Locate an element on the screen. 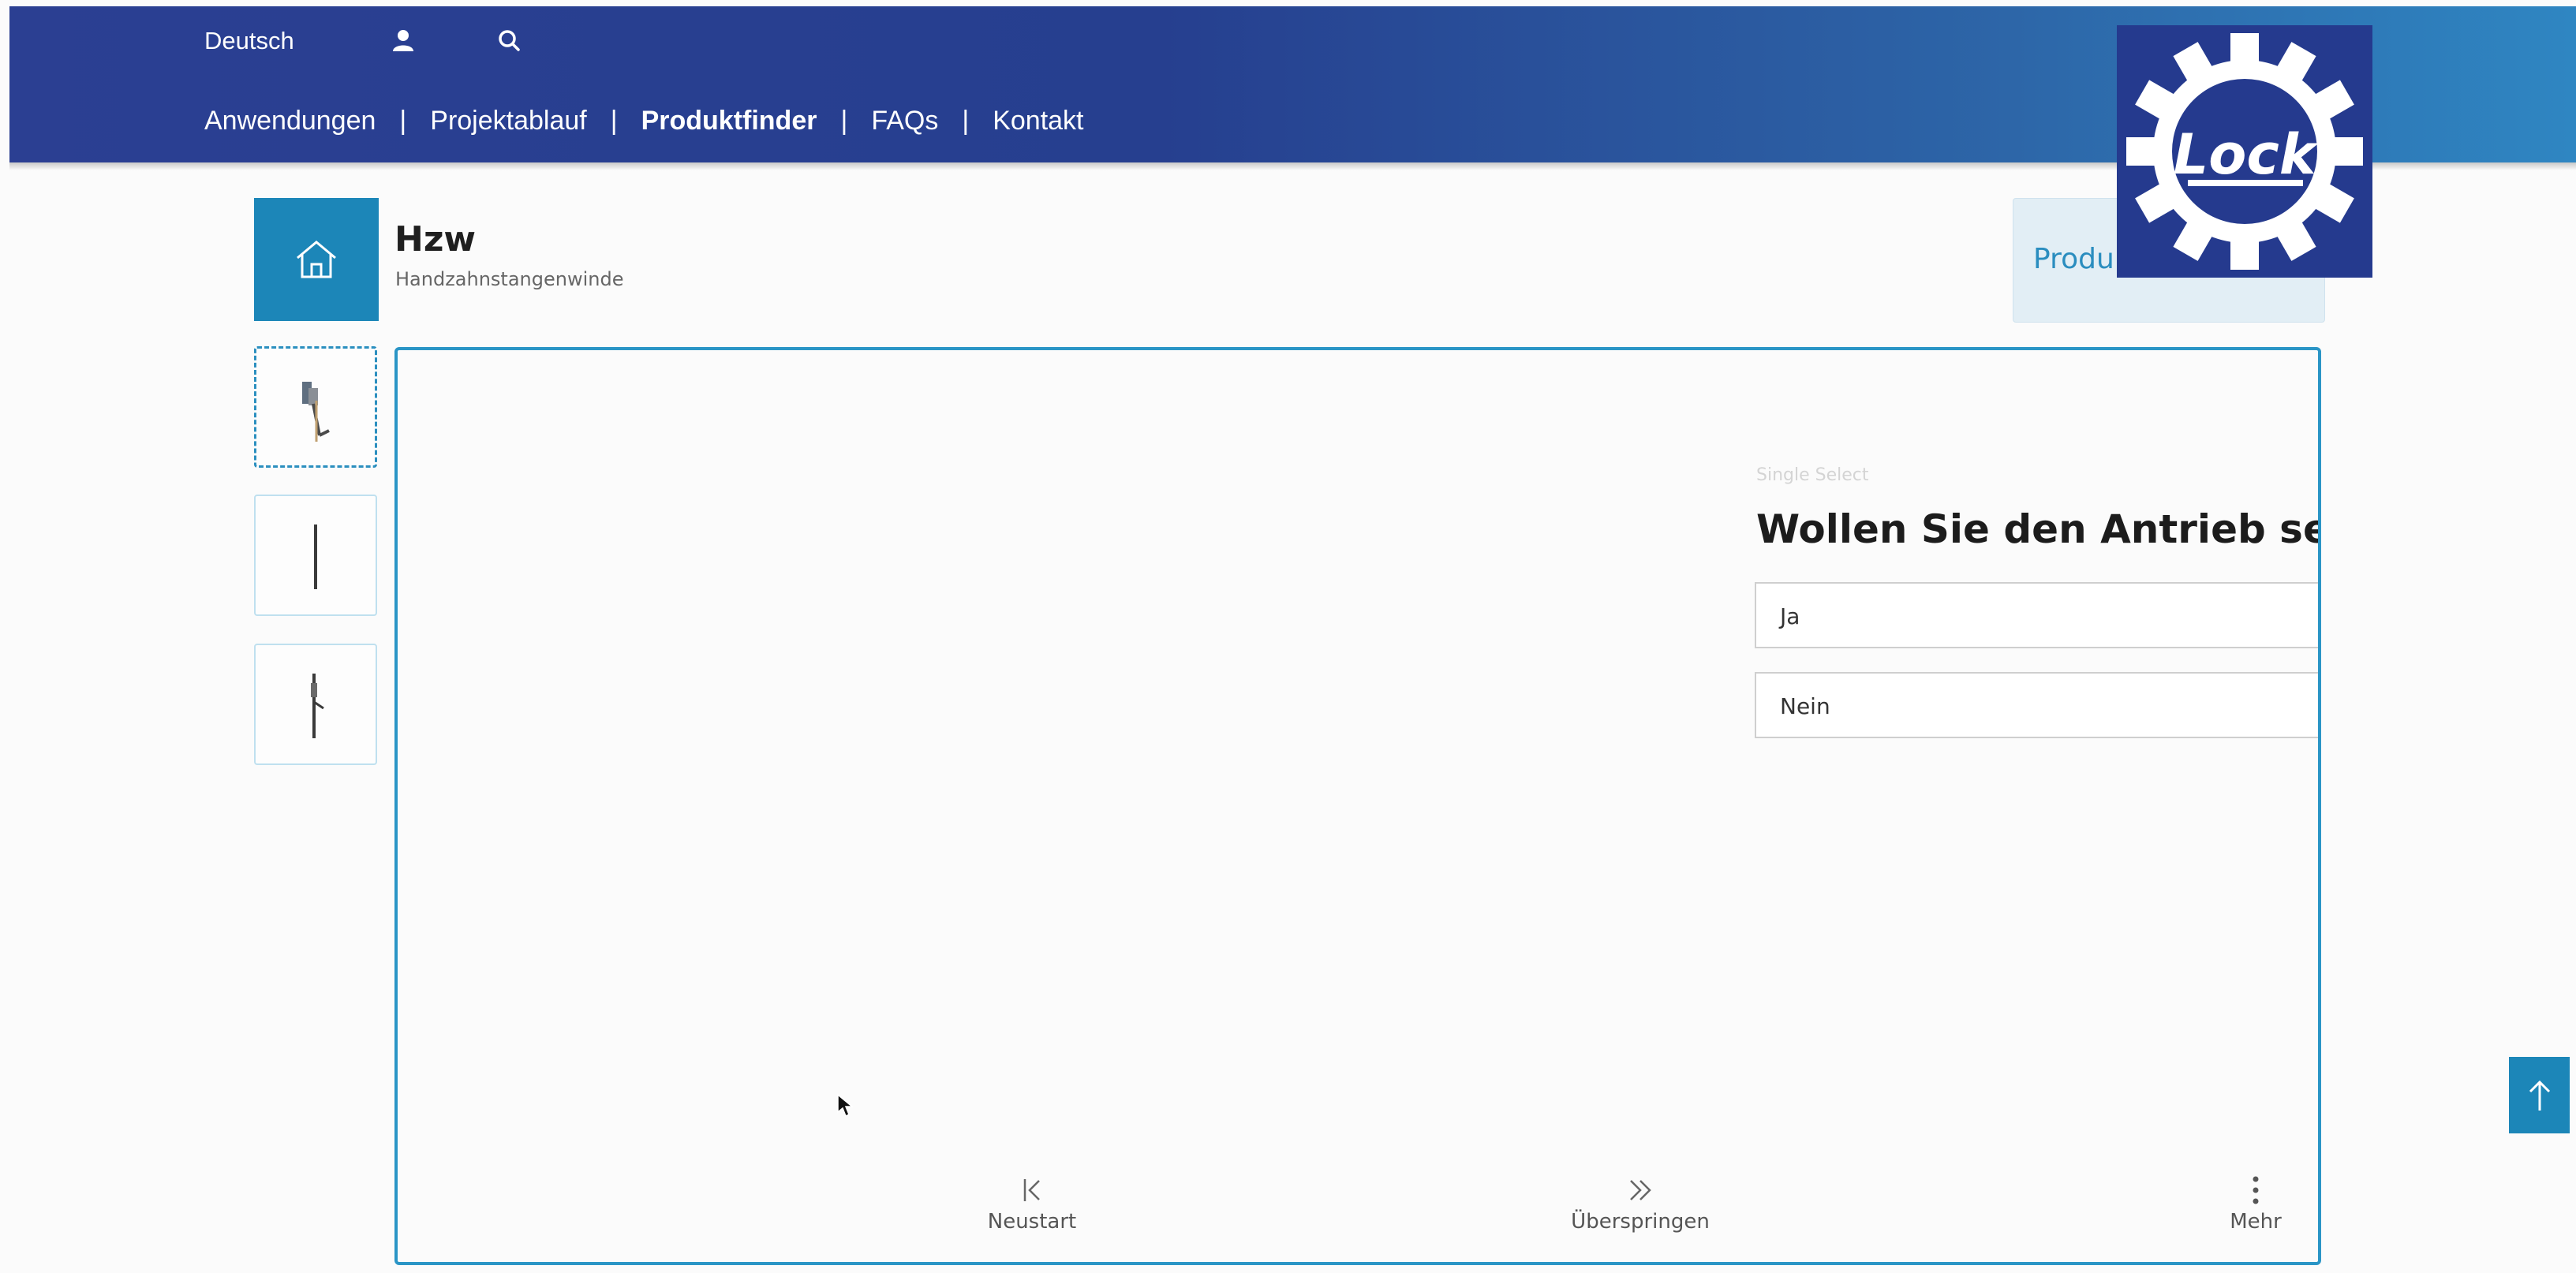 The height and width of the screenshot is (1273, 2576). logo-text: Lock is located at coordinates (2247, 154).